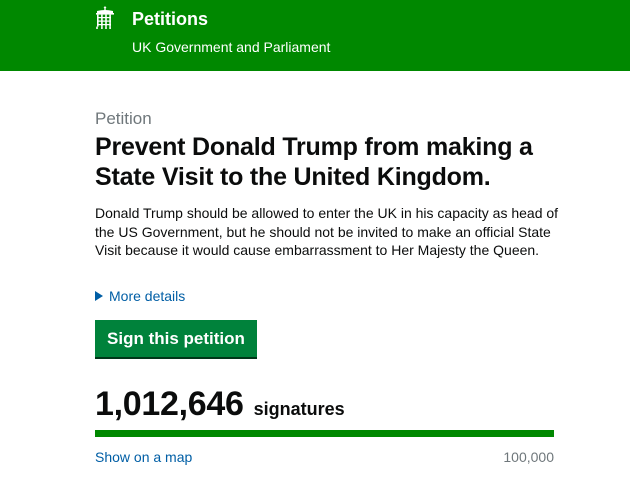 This screenshot has width=630, height=482. I want to click on site-title-link: Petitions, so click(170, 19).